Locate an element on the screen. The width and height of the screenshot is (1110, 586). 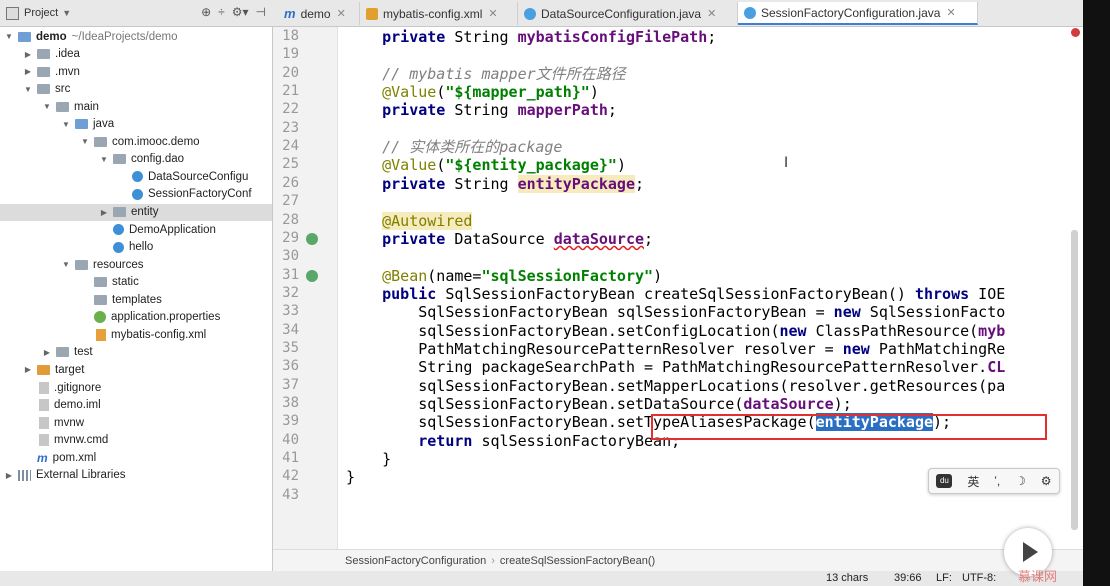
gear-icon: ⚙ is located at coordinates (1046, 481).